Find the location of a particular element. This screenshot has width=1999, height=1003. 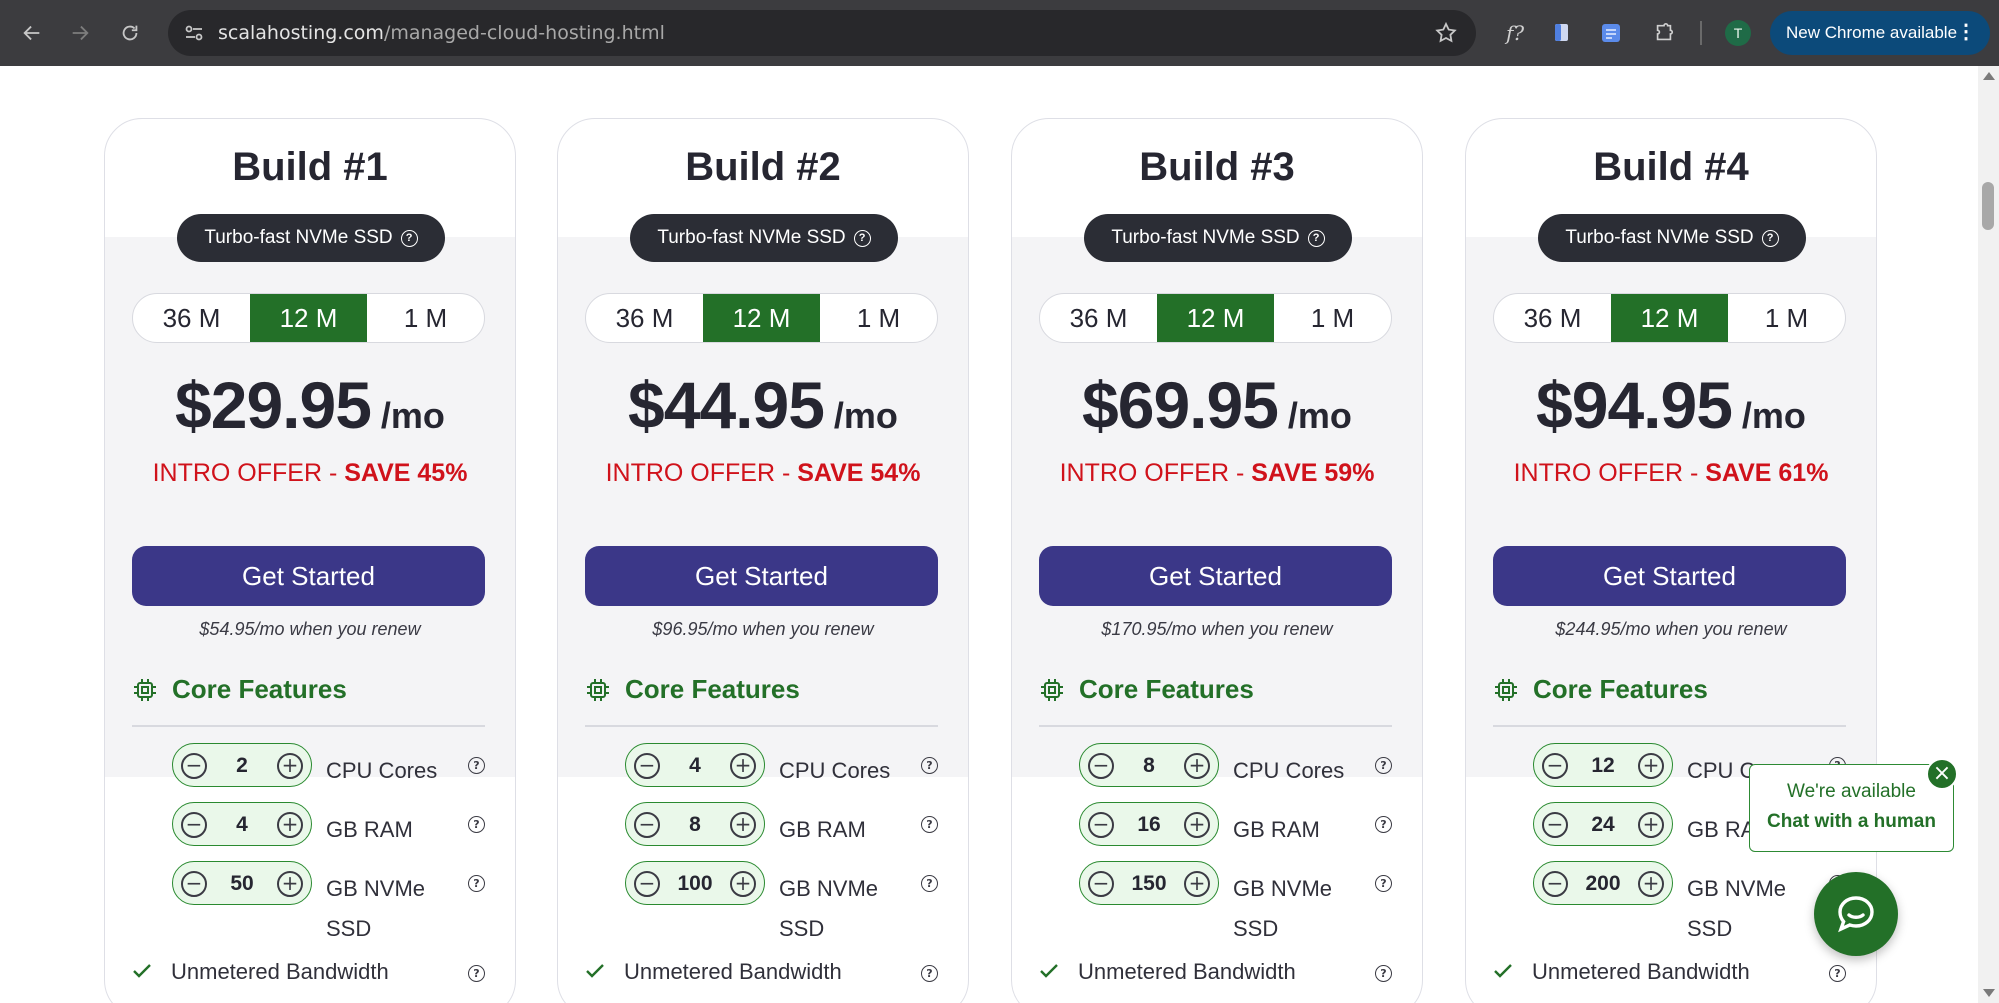

chat-close-icon: × is located at coordinates (1942, 774).